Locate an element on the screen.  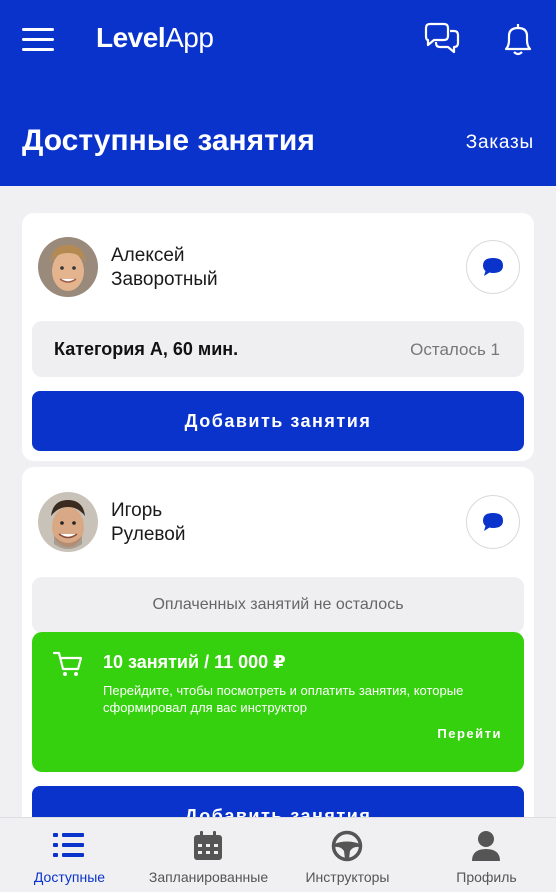
tab-label: Запланированные is located at coordinates (208, 877).